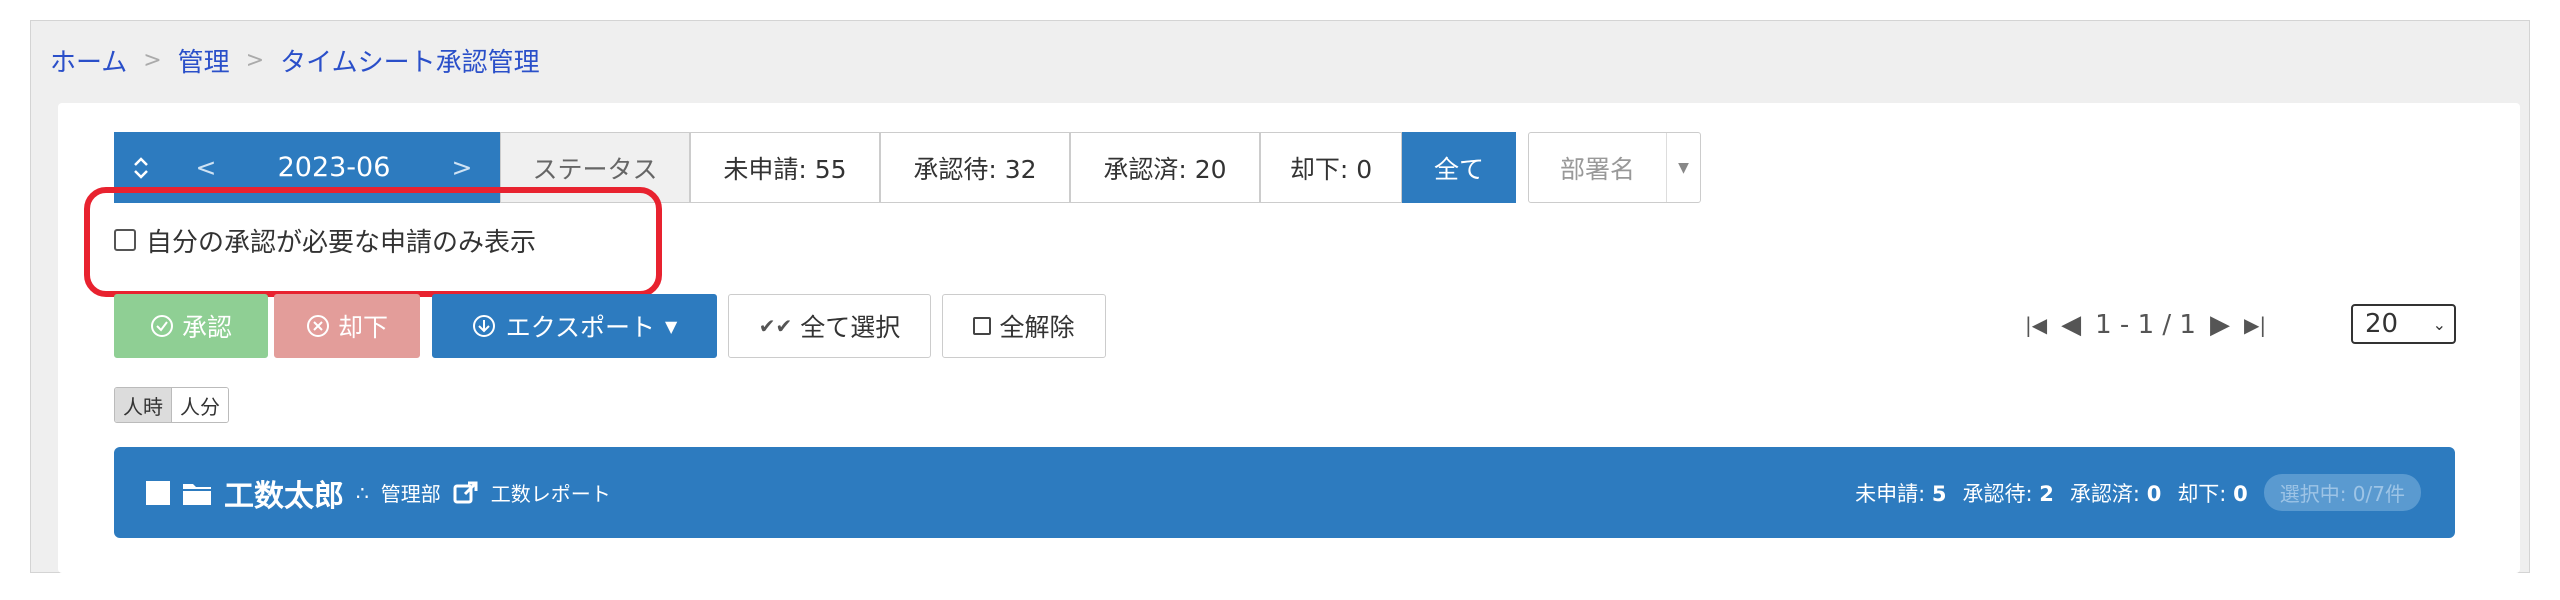  I want to click on select-all-button: ✔✔ 全て選択, so click(829, 326).